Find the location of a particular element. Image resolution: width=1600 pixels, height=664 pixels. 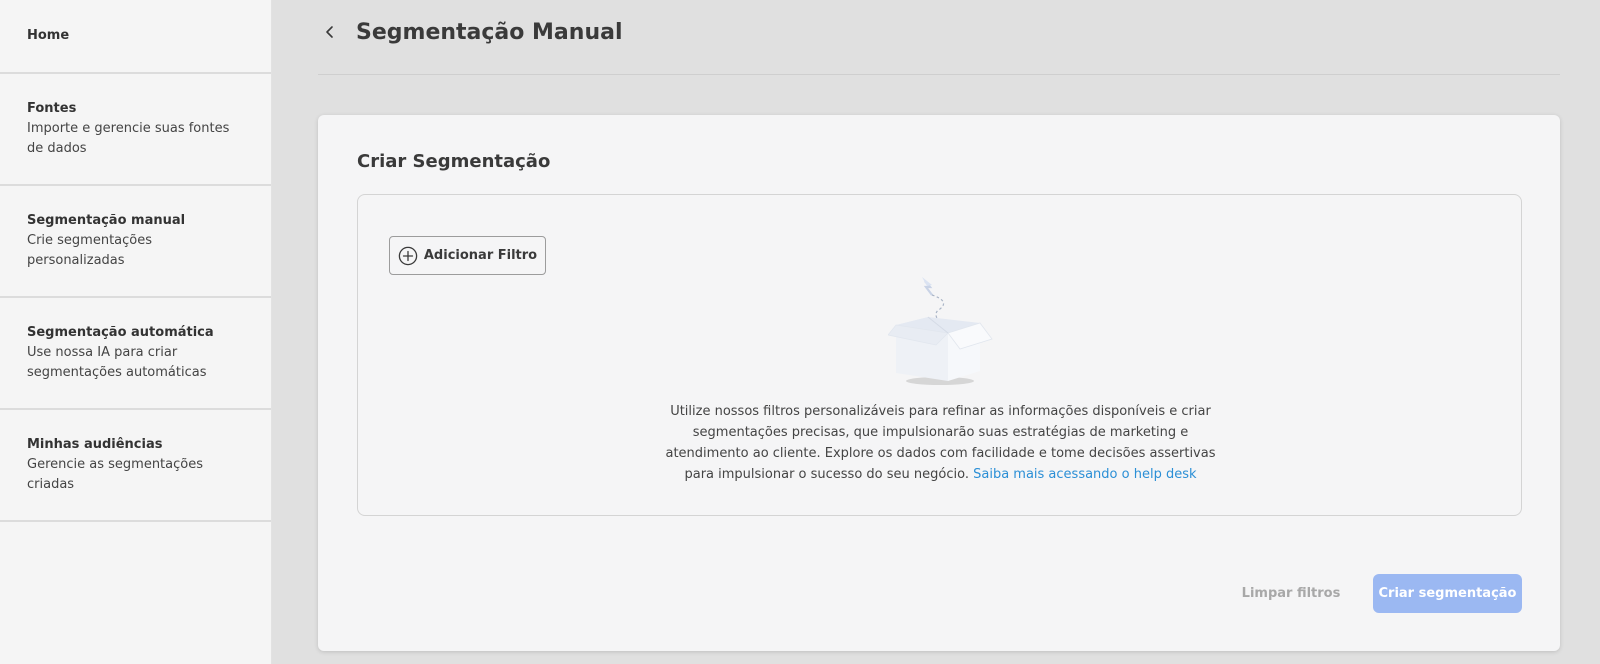

sidebar-item-title: Fontes is located at coordinates (52, 108).